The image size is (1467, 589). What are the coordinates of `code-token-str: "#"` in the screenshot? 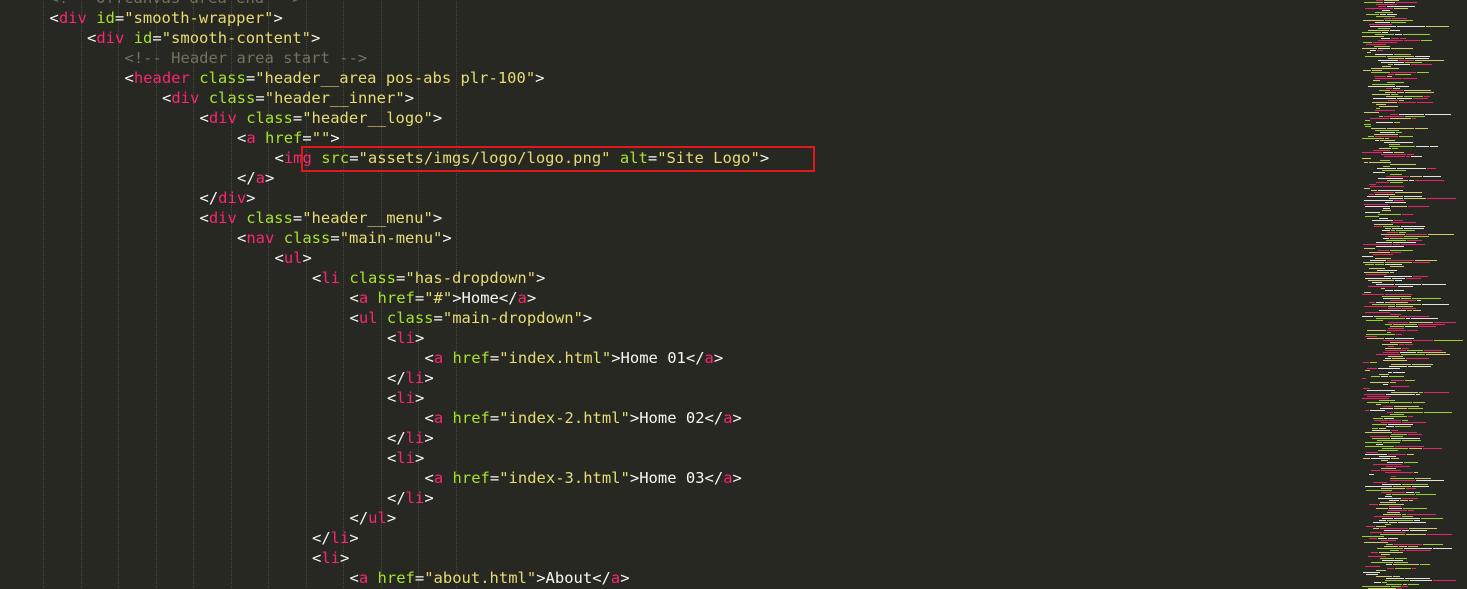 It's located at (438, 298).